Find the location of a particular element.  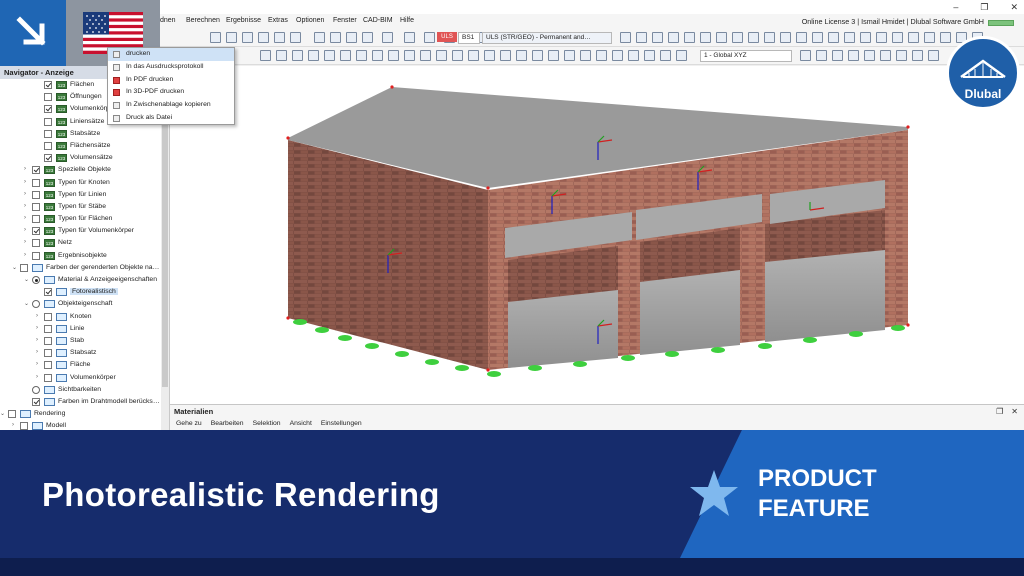

tree-item: › 123 Netz is located at coordinates (80, 243).